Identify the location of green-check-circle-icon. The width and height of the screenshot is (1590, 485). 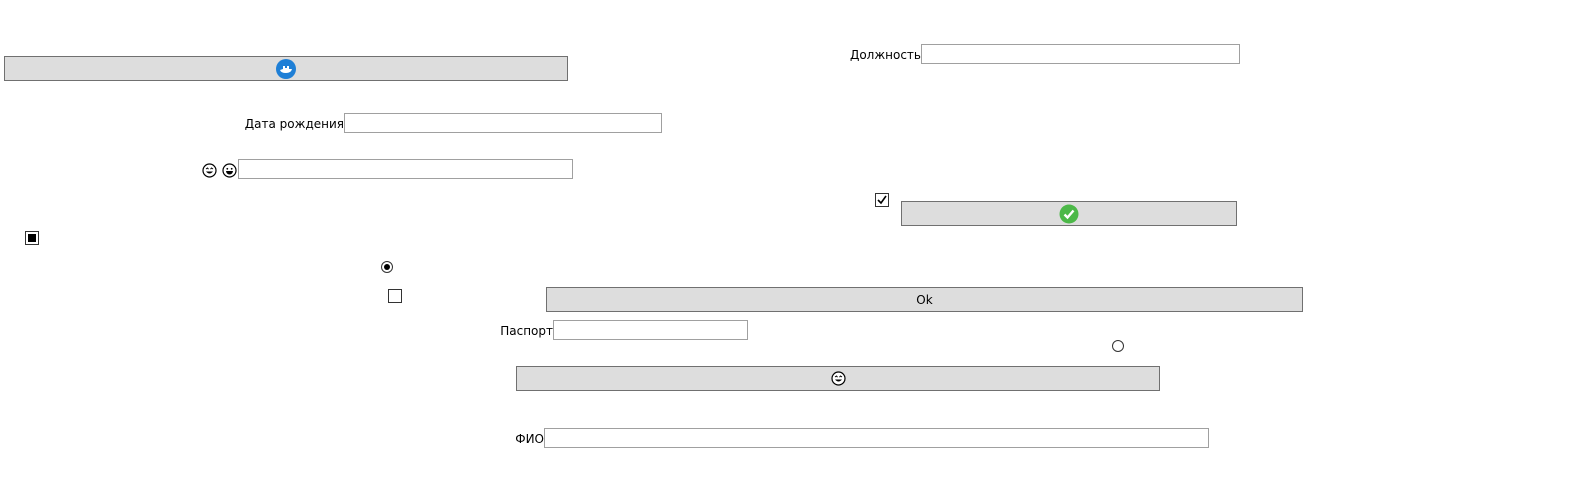
(1069, 214).